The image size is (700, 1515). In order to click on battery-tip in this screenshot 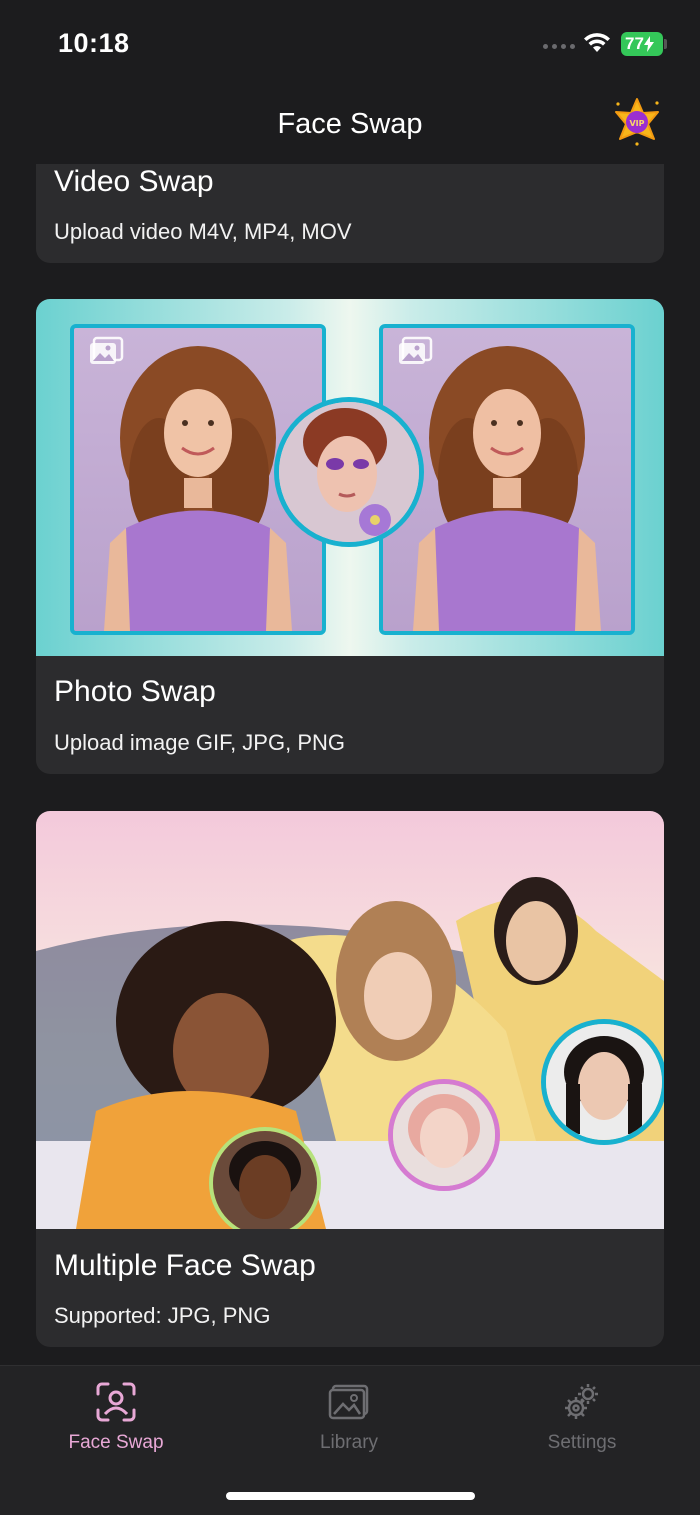, I will do `click(665, 44)`.